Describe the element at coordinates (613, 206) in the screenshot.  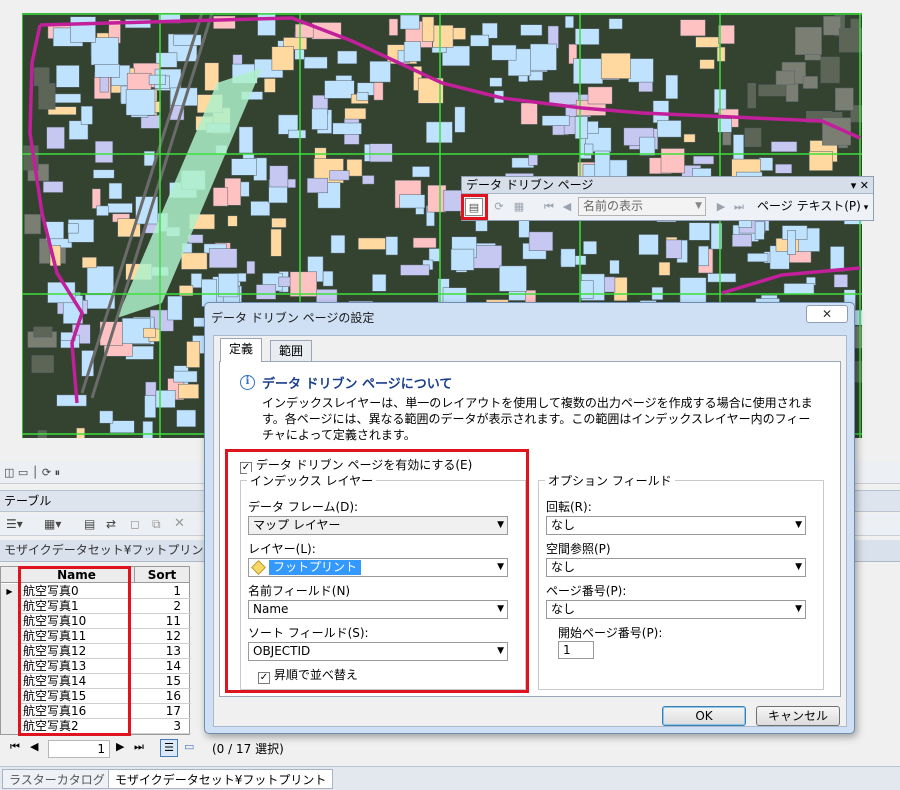
I see `page-name-placeholder: 名前の表示` at that location.